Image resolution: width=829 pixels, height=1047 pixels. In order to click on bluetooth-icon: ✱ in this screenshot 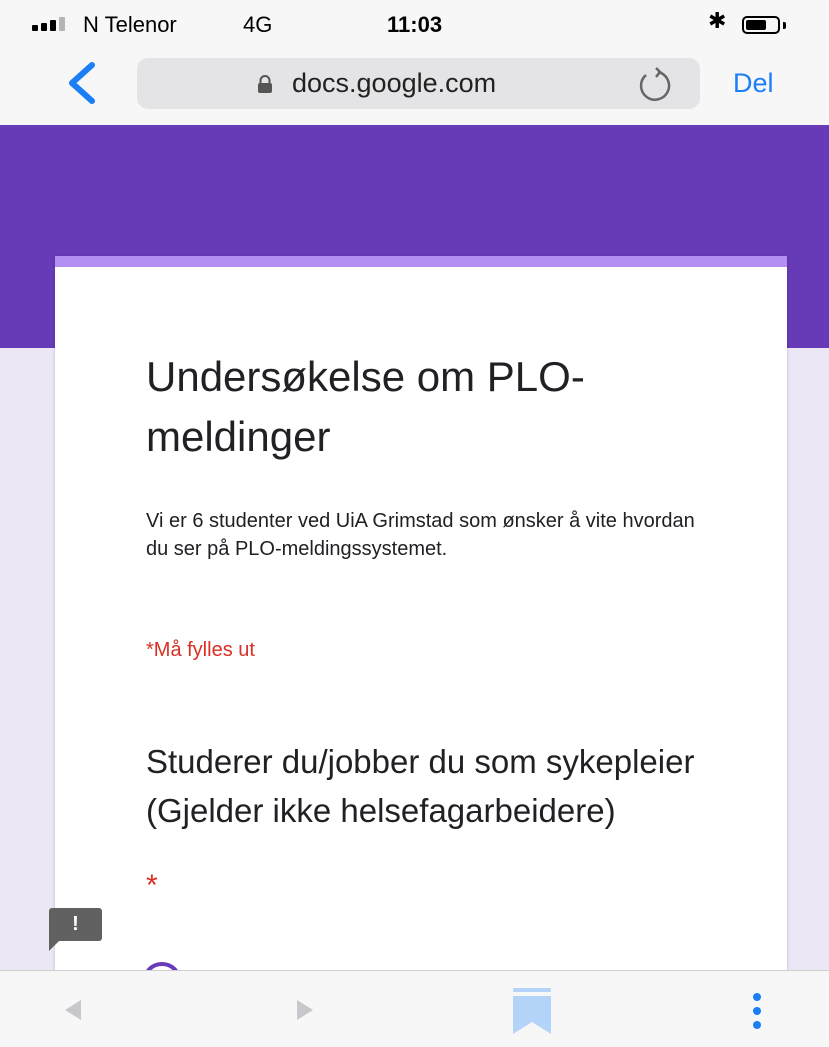, I will do `click(717, 20)`.